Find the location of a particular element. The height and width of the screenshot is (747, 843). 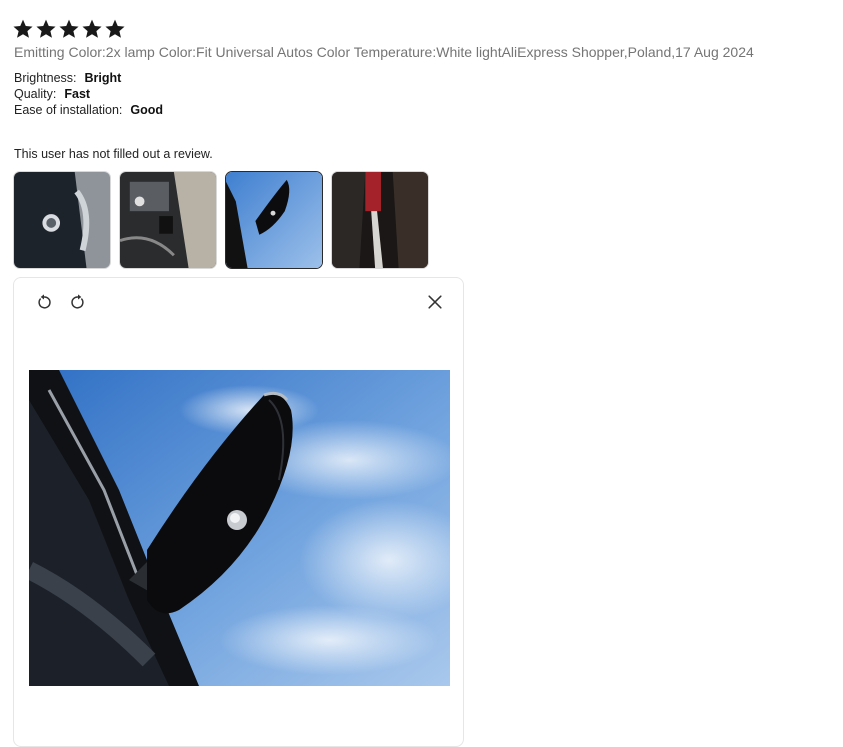

star-rating is located at coordinates (69, 29).